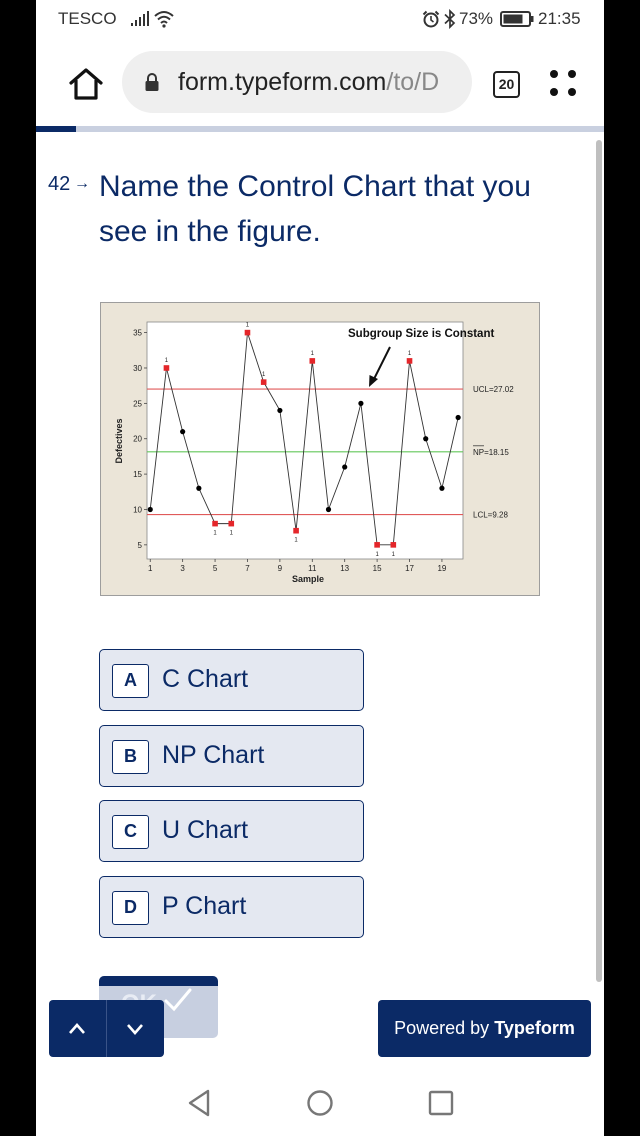 The image size is (640, 1136). I want to click on home-icon, so click(86, 84).